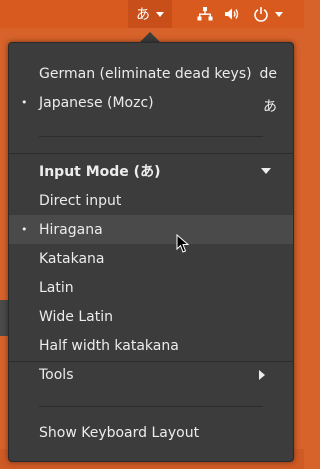 This screenshot has height=469, width=320. I want to click on network-icon, so click(205, 14).